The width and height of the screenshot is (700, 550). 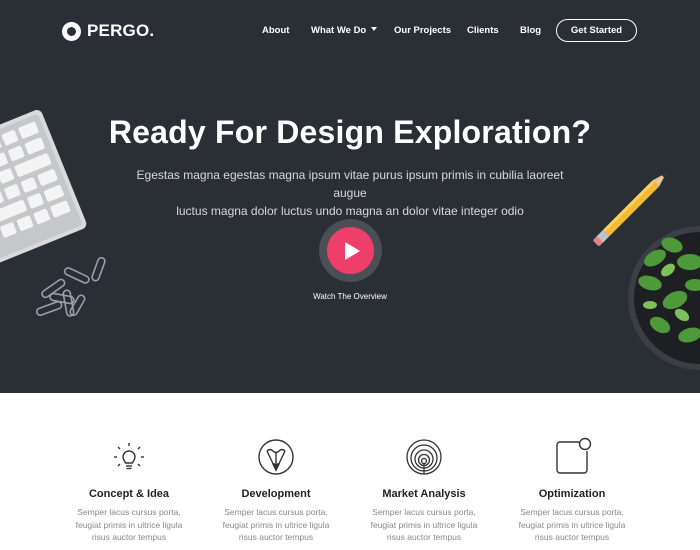 What do you see at coordinates (350, 296) in the screenshot?
I see `watch-overview-label: Watch The Overview` at bounding box center [350, 296].